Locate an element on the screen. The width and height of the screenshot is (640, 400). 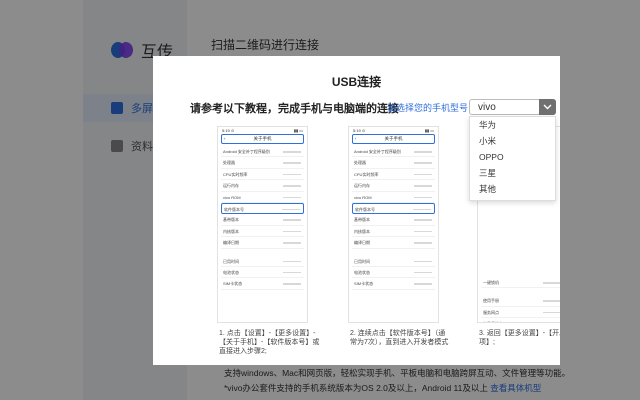
step-2-caption: 2. 连续点击【软件版本号】（通常为7次），直到进入开发者模式 is located at coordinates (399, 338).